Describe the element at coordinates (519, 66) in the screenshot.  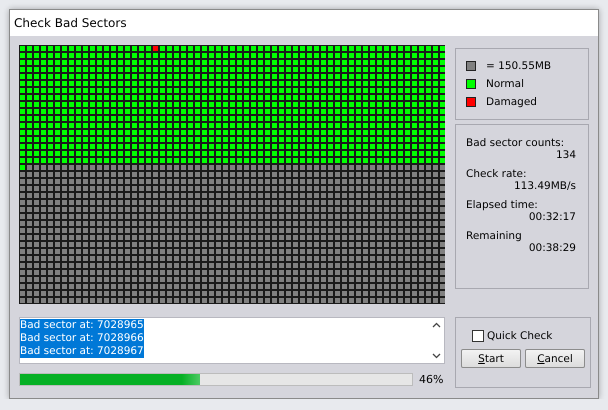
I see `legend-label: = 150.55MB` at that location.